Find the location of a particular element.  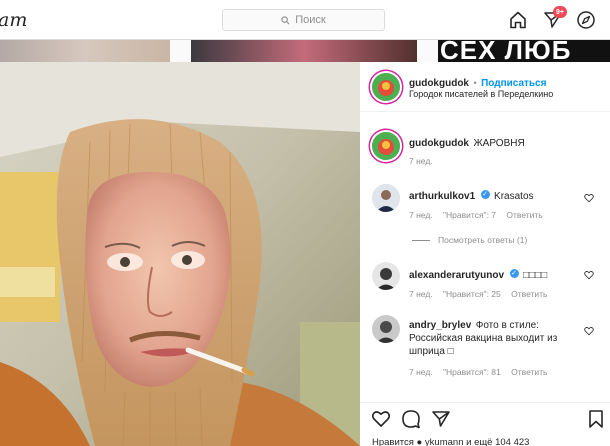

caption: gudokgudok ЖАРОВНЯ is located at coordinates (467, 142).